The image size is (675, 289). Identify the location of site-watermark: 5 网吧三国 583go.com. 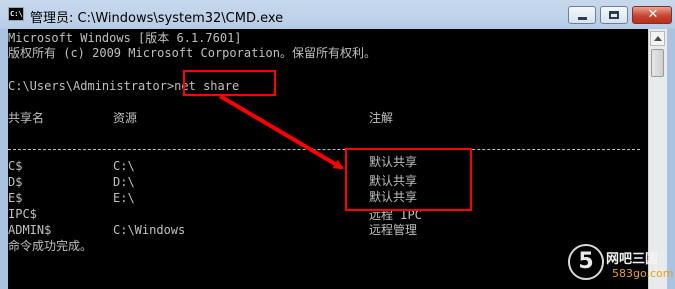
(621, 266).